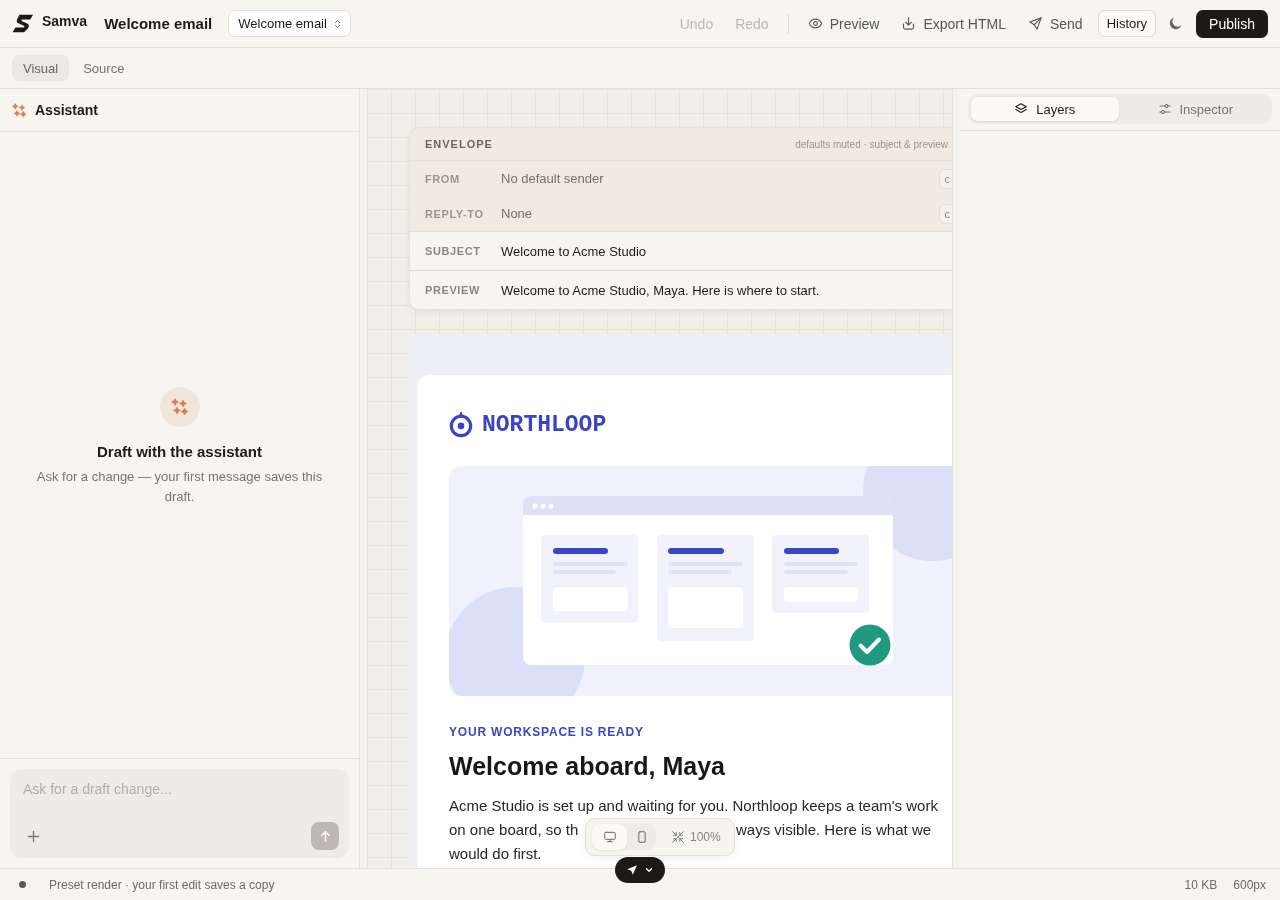  Describe the element at coordinates (547, 732) in the screenshot. I see `eyebrow-text: YOUR WORKSPACE IS READY` at that location.